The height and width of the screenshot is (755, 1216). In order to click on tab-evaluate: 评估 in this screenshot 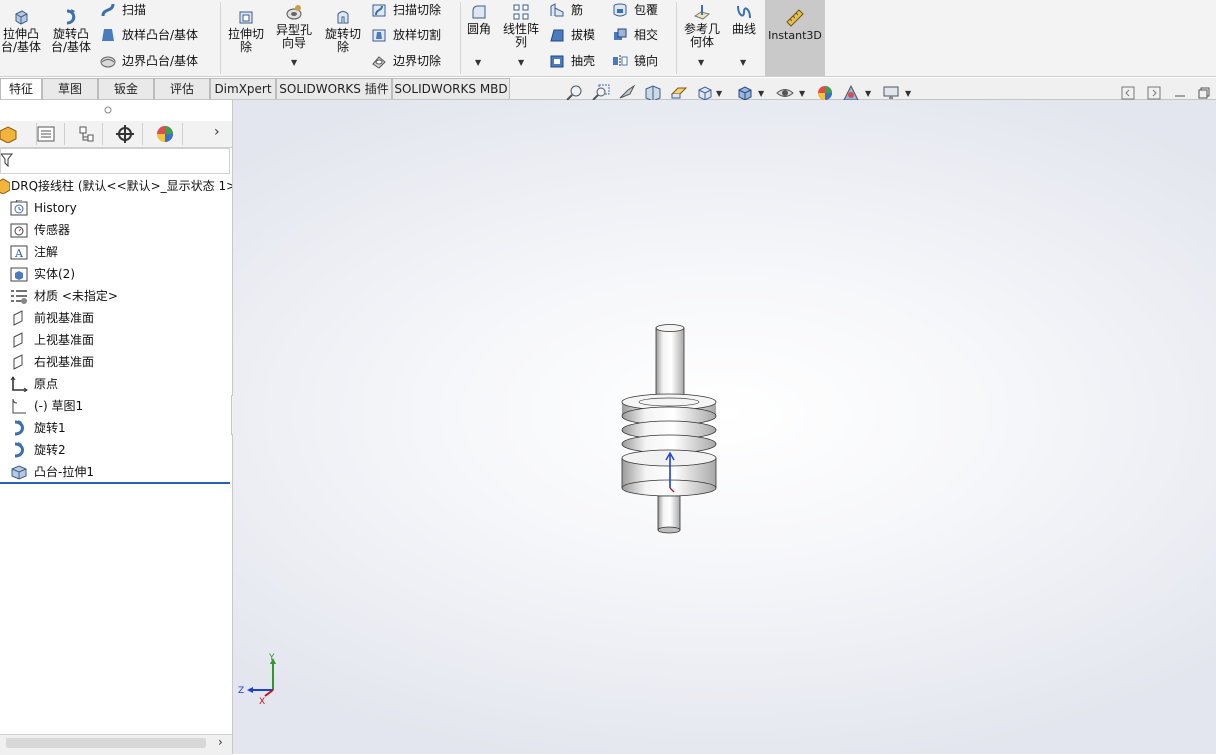, I will do `click(182, 88)`.